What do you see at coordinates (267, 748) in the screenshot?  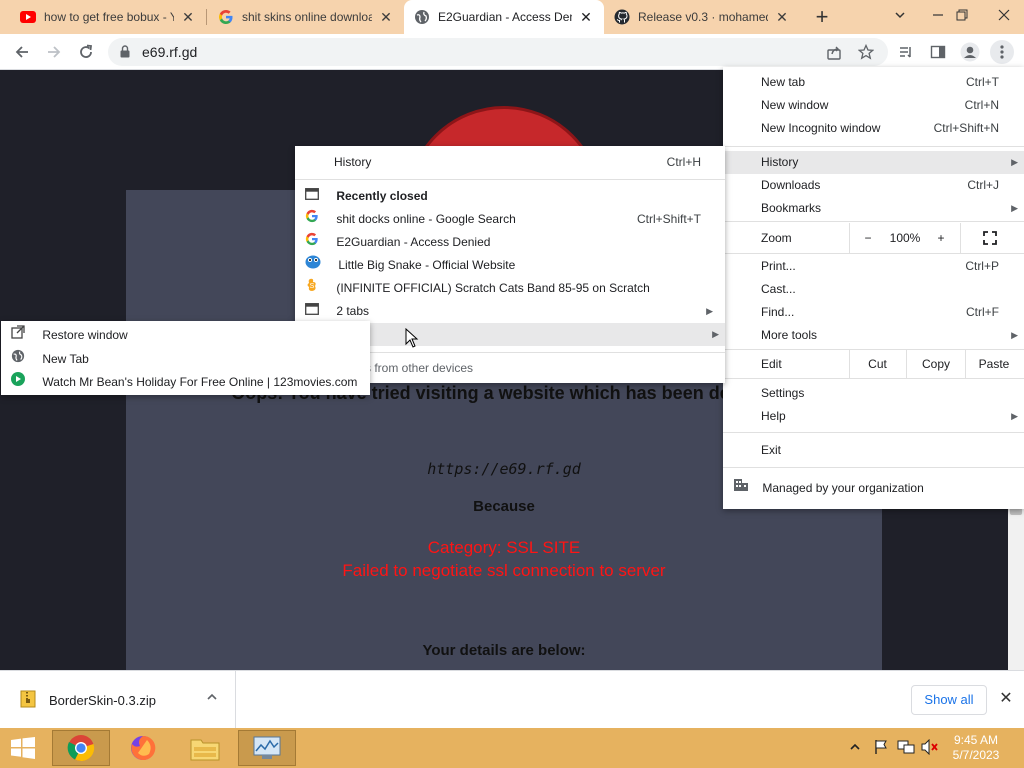 I see `taskbar-performance-monitor-icon` at bounding box center [267, 748].